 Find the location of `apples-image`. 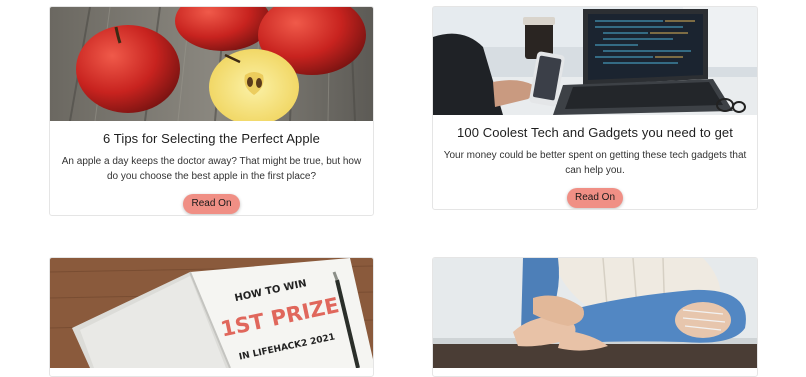

apples-image is located at coordinates (211, 64).